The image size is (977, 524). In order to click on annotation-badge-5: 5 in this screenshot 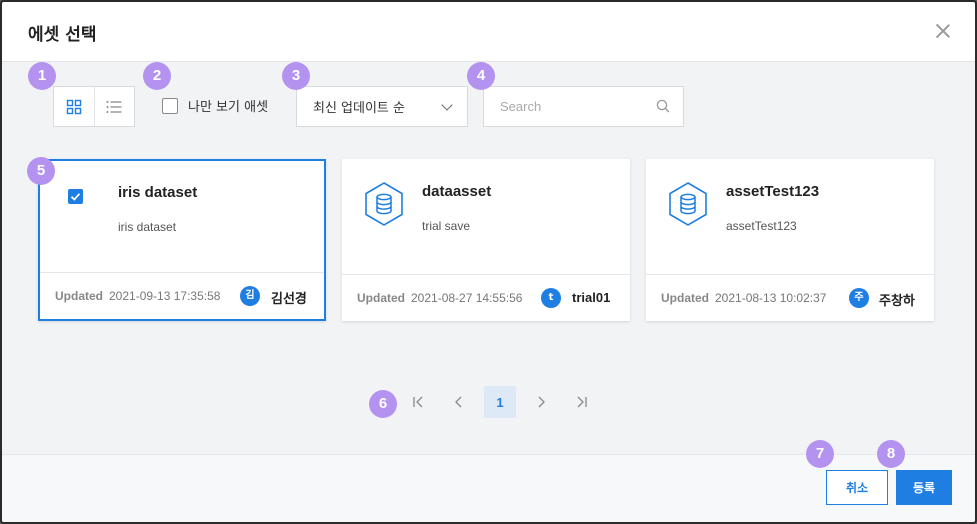, I will do `click(41, 171)`.